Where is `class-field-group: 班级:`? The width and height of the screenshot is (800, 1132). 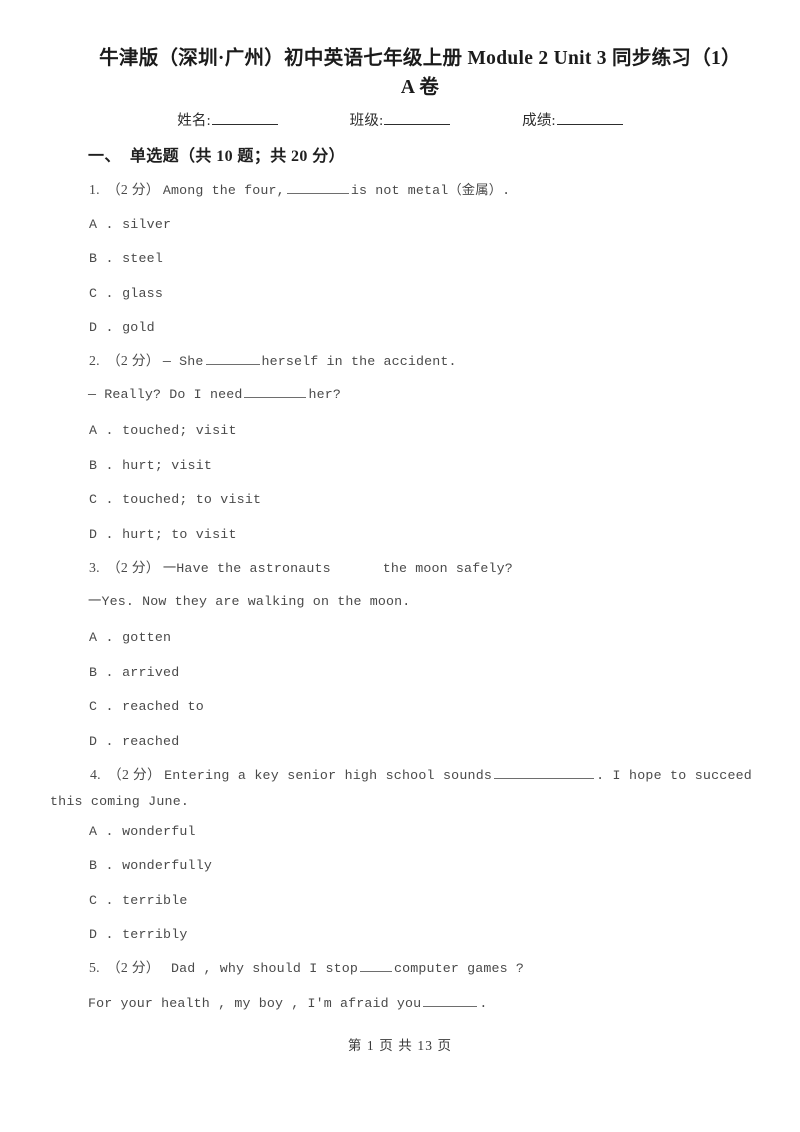
class-field-group: 班级: is located at coordinates (400, 119).